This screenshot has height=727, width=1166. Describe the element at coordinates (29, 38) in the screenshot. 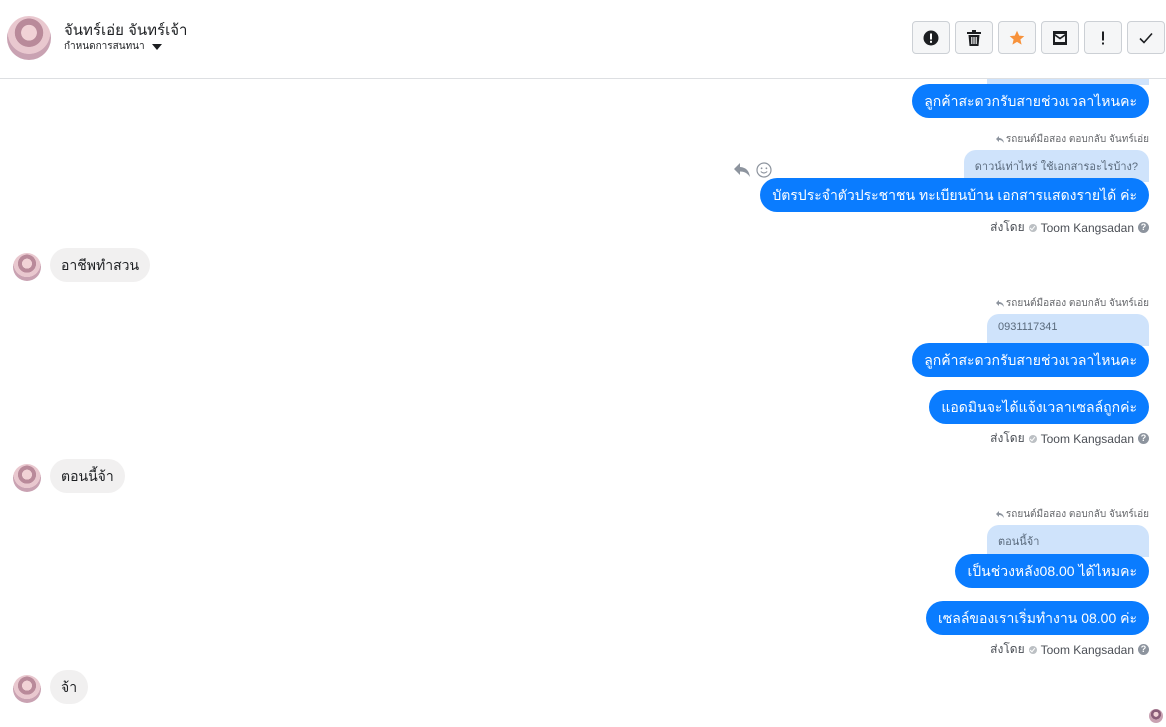

I see `contact-avatar` at that location.